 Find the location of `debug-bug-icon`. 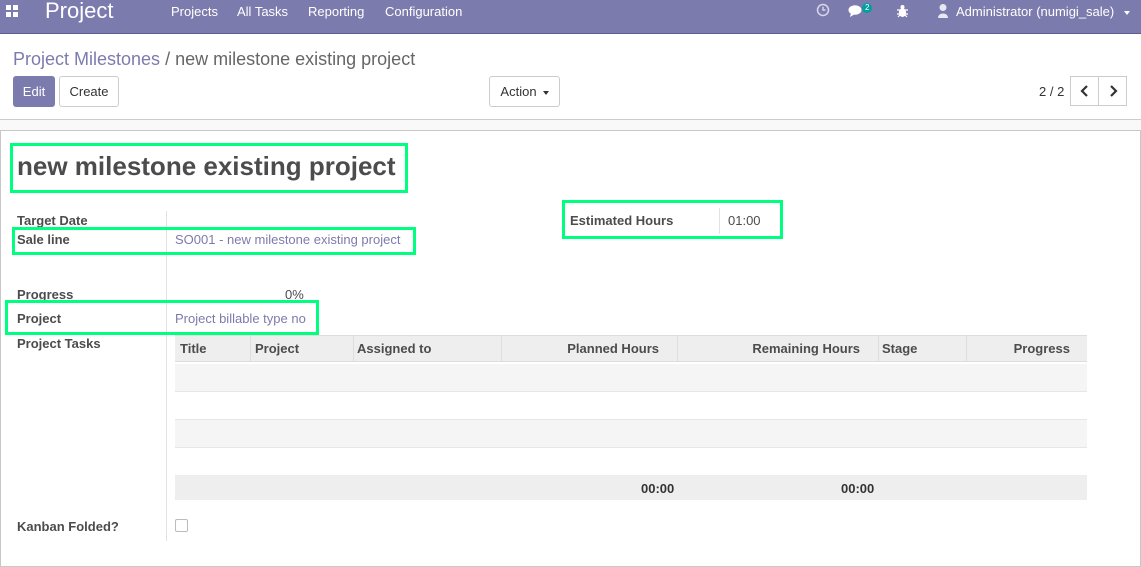

debug-bug-icon is located at coordinates (902, 11).